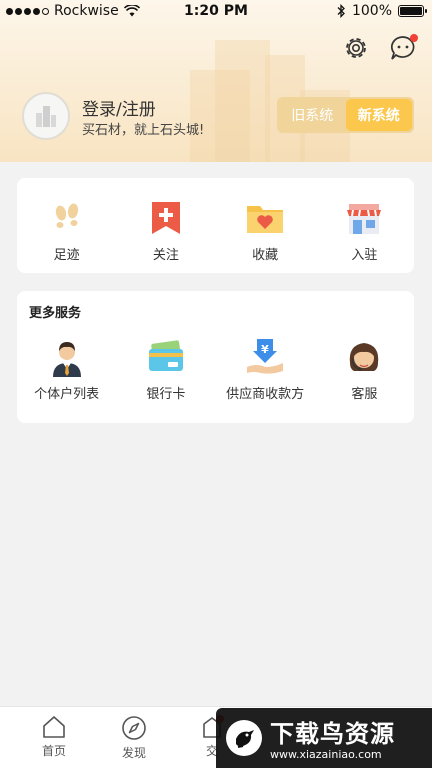  Describe the element at coordinates (265, 394) in the screenshot. I see `supplier-payee-label: 供应商收款方` at that location.